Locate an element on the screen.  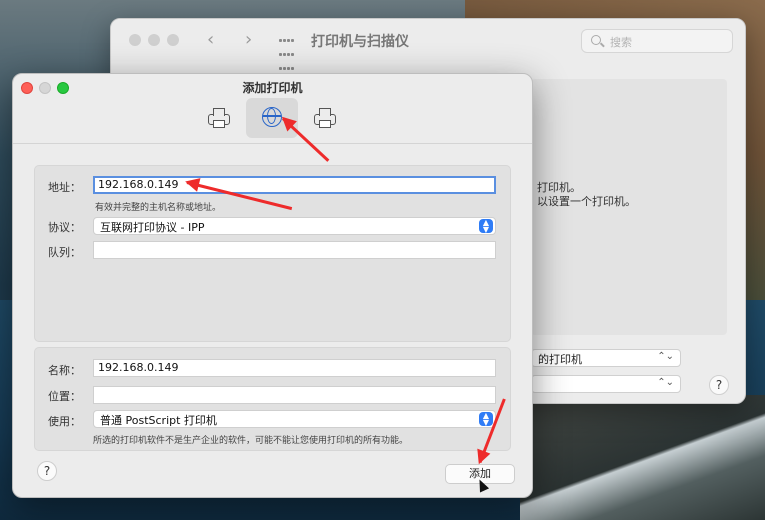
minimize-dot-inactive is located at coordinates (154, 40).